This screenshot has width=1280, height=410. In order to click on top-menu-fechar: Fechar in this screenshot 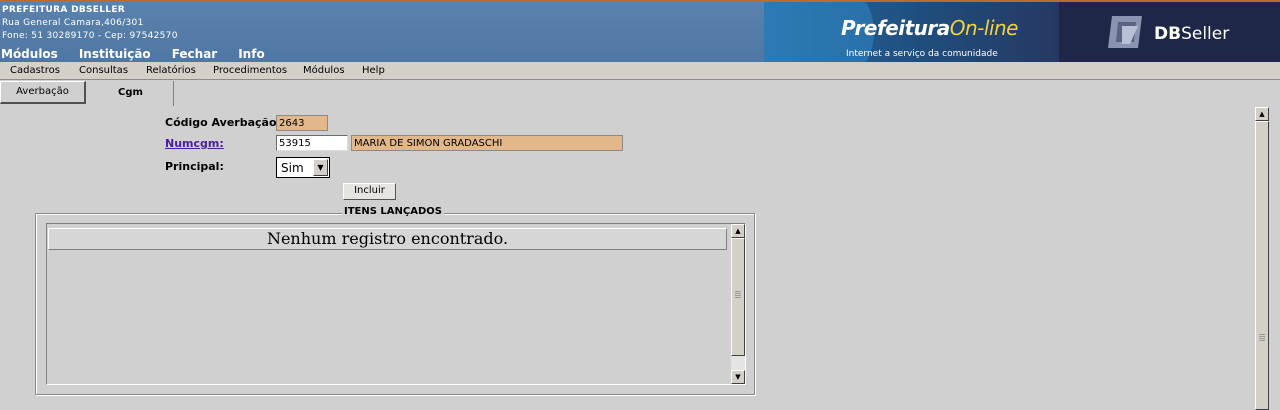, I will do `click(195, 54)`.